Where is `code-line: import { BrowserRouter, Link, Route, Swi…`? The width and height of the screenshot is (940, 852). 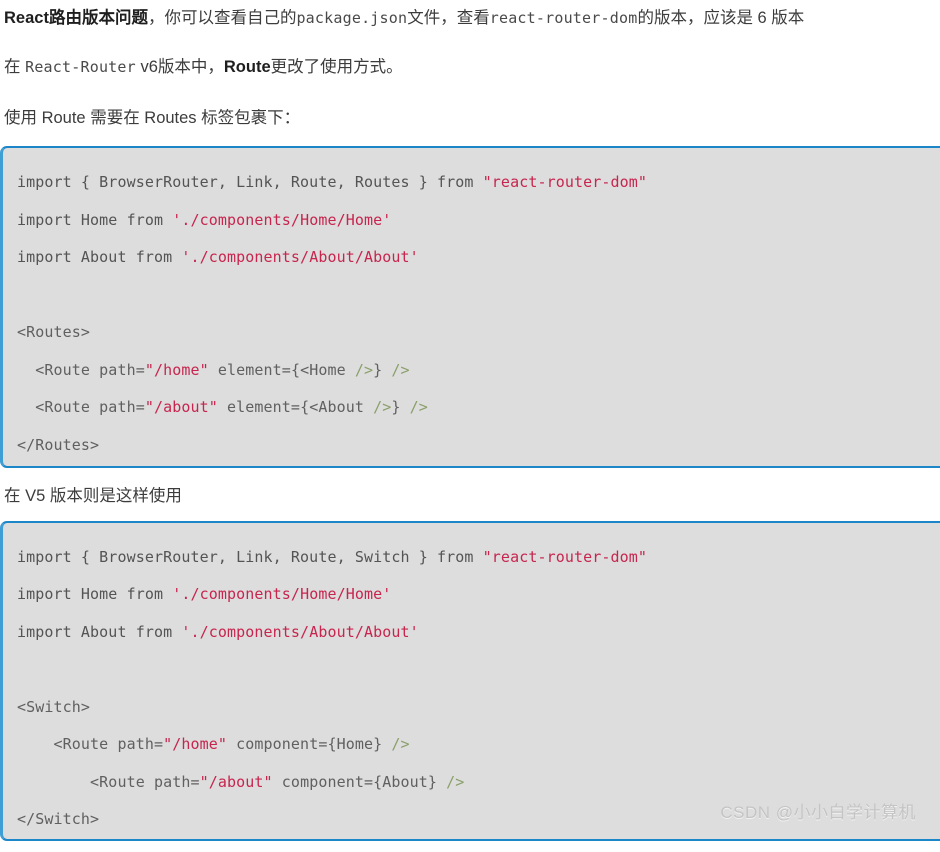
code-line: import { BrowserRouter, Link, Route, Swi… is located at coordinates (478, 558).